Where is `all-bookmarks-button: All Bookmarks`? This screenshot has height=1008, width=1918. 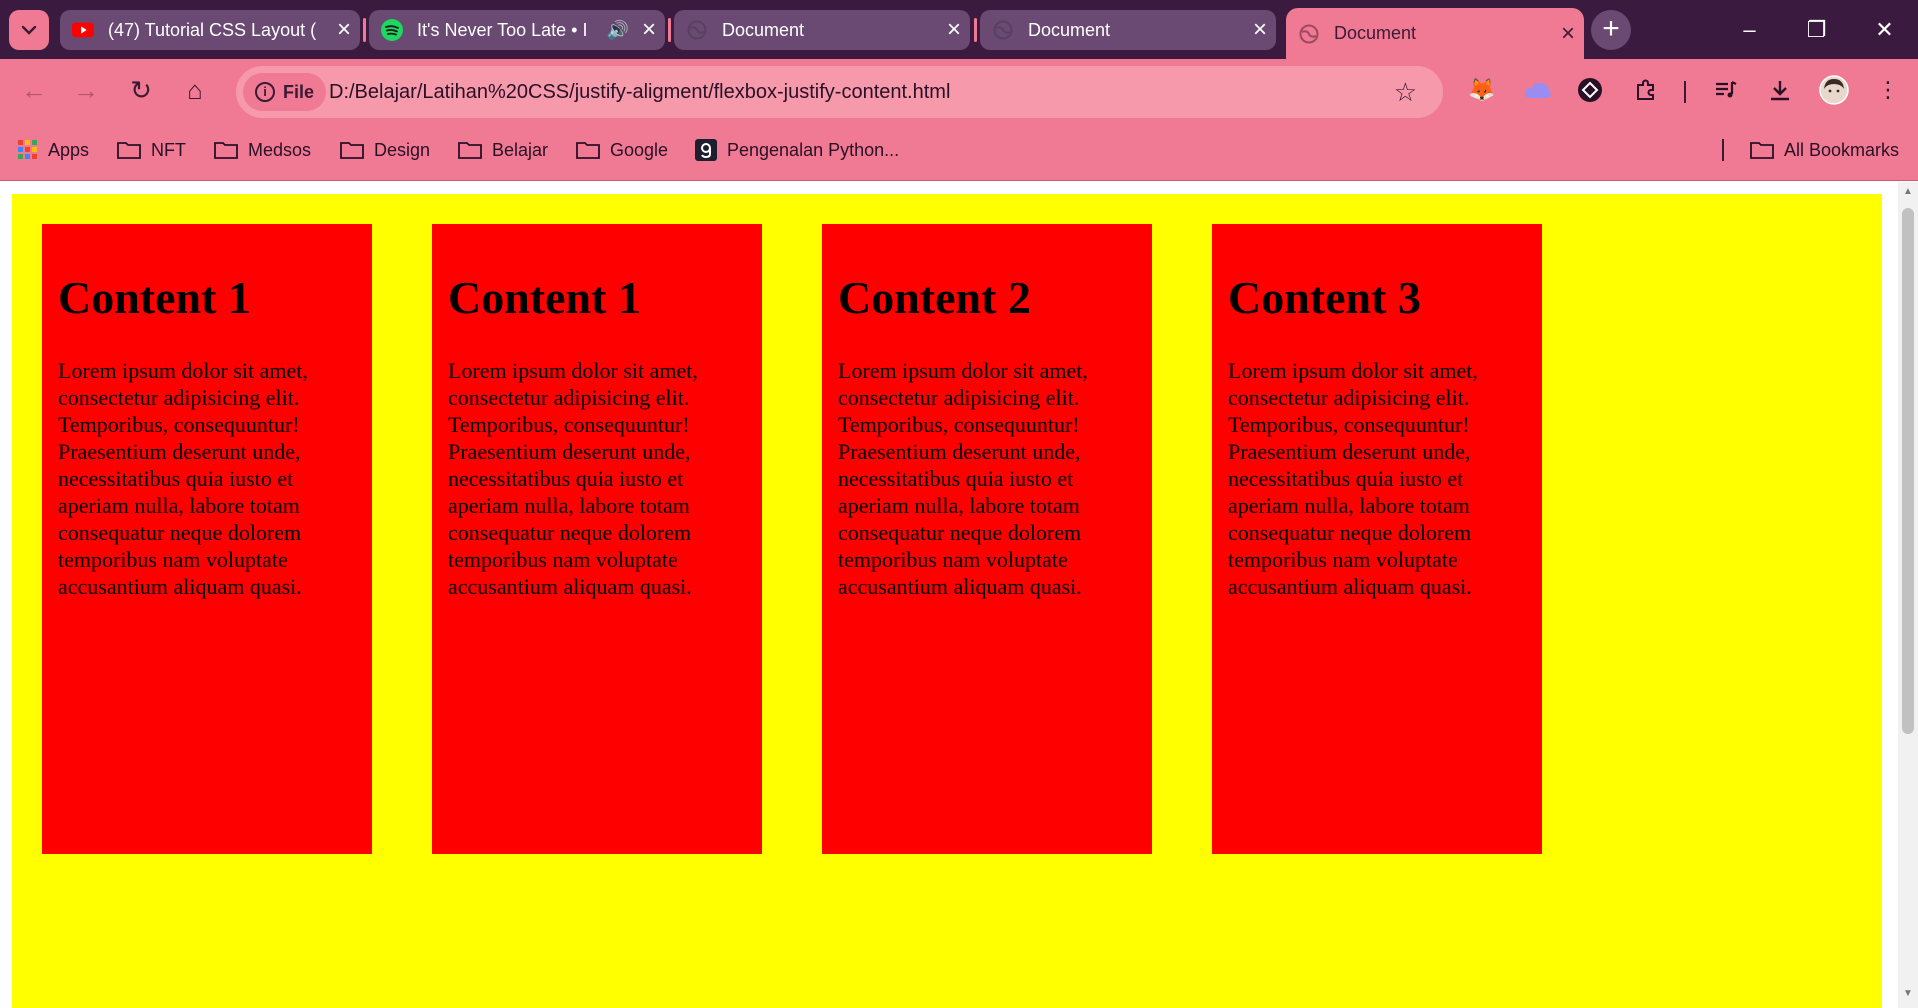 all-bookmarks-button: All Bookmarks is located at coordinates (1824, 150).